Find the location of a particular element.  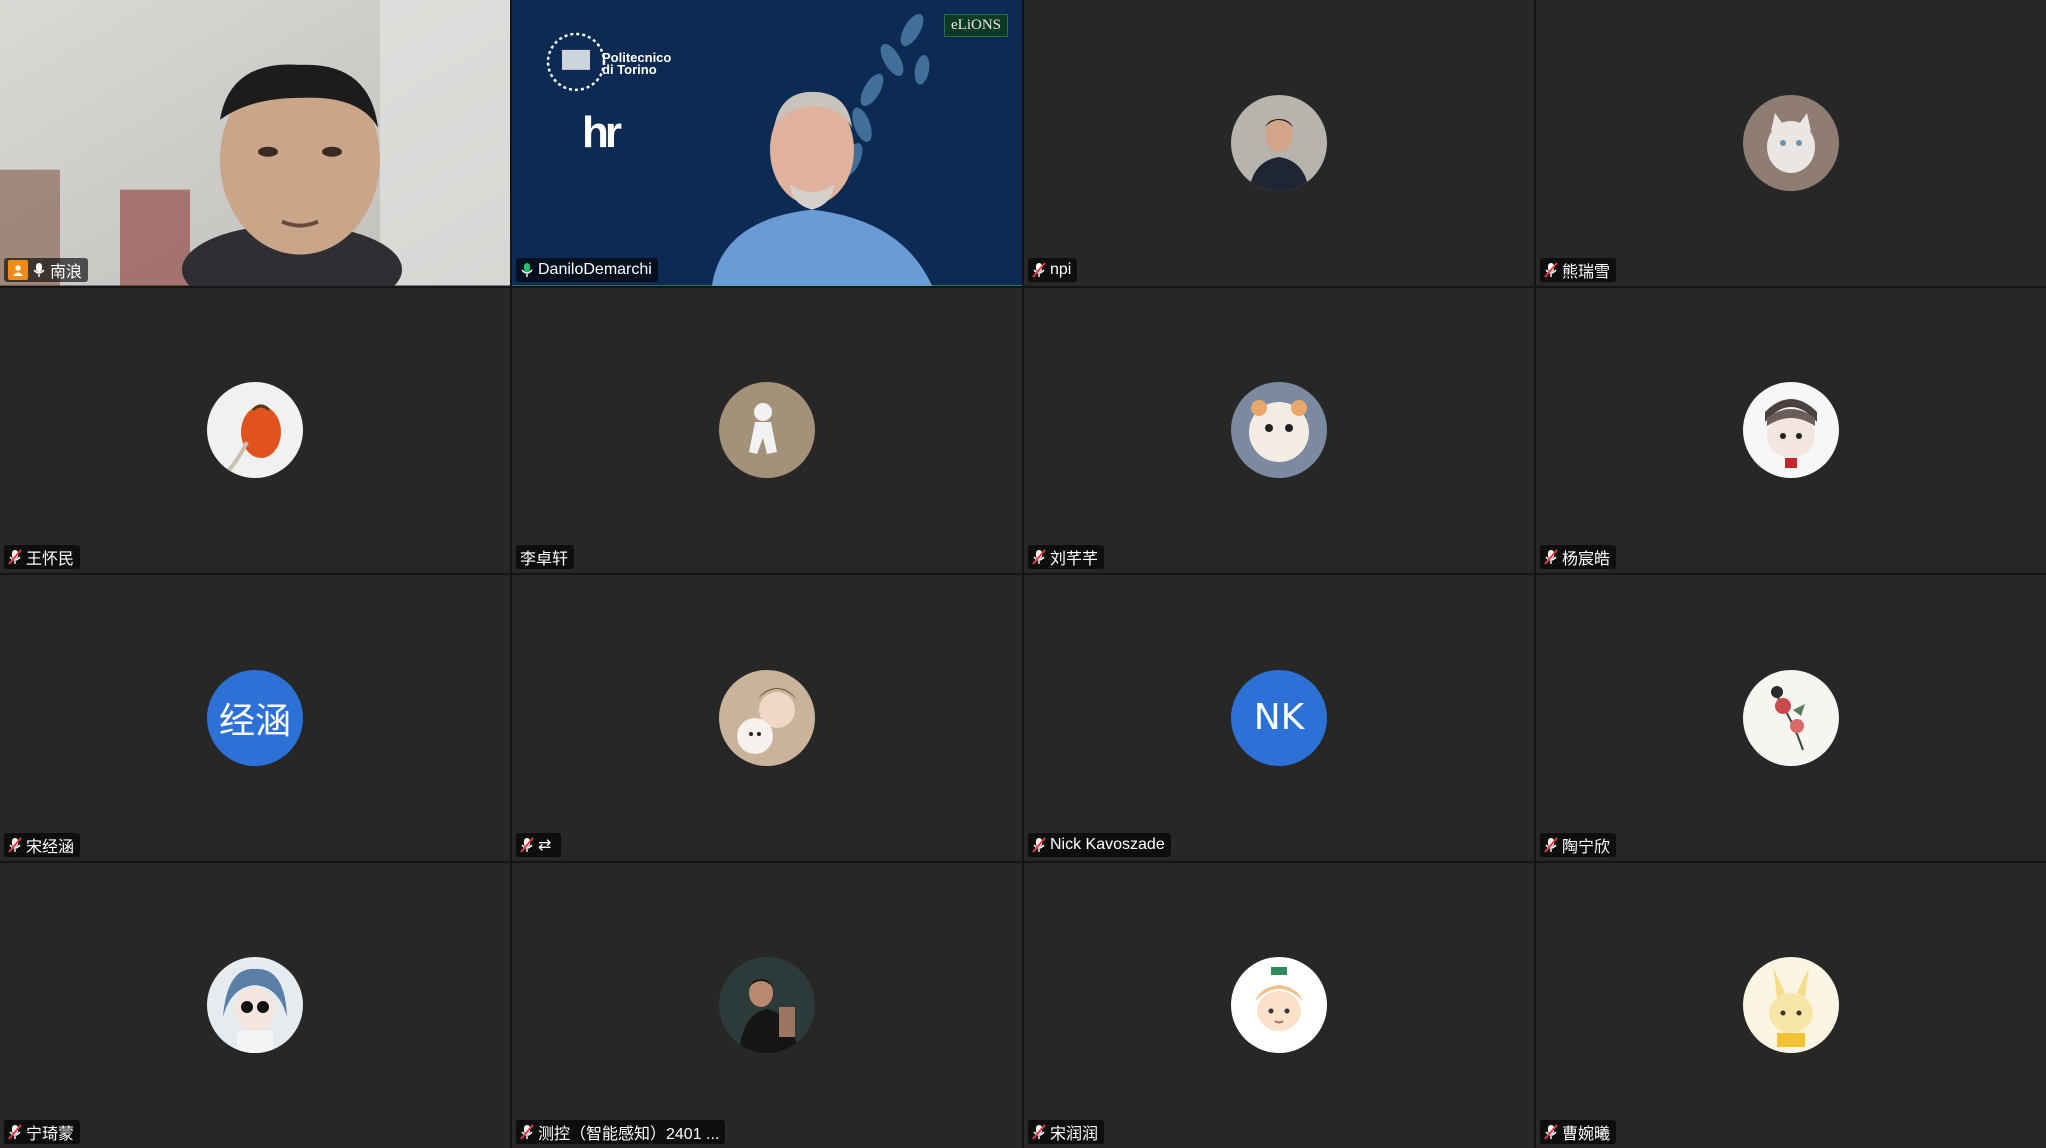

nameplate: Nick Kavoszade is located at coordinates (1099, 844).